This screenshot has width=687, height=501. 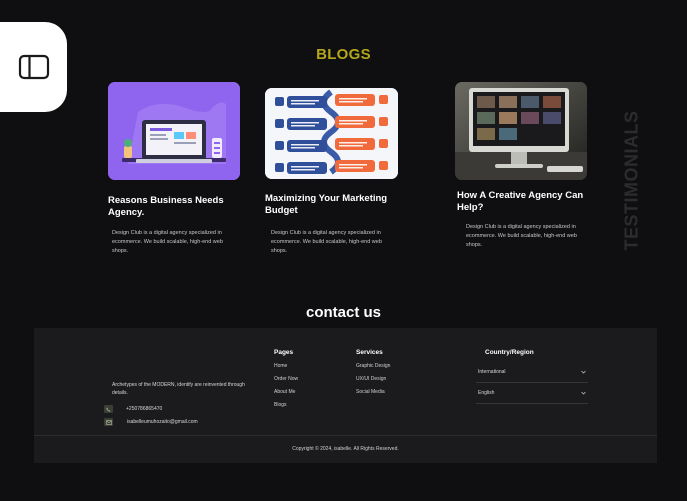 I want to click on blogs-section-title: BLOGS, so click(x=343, y=54).